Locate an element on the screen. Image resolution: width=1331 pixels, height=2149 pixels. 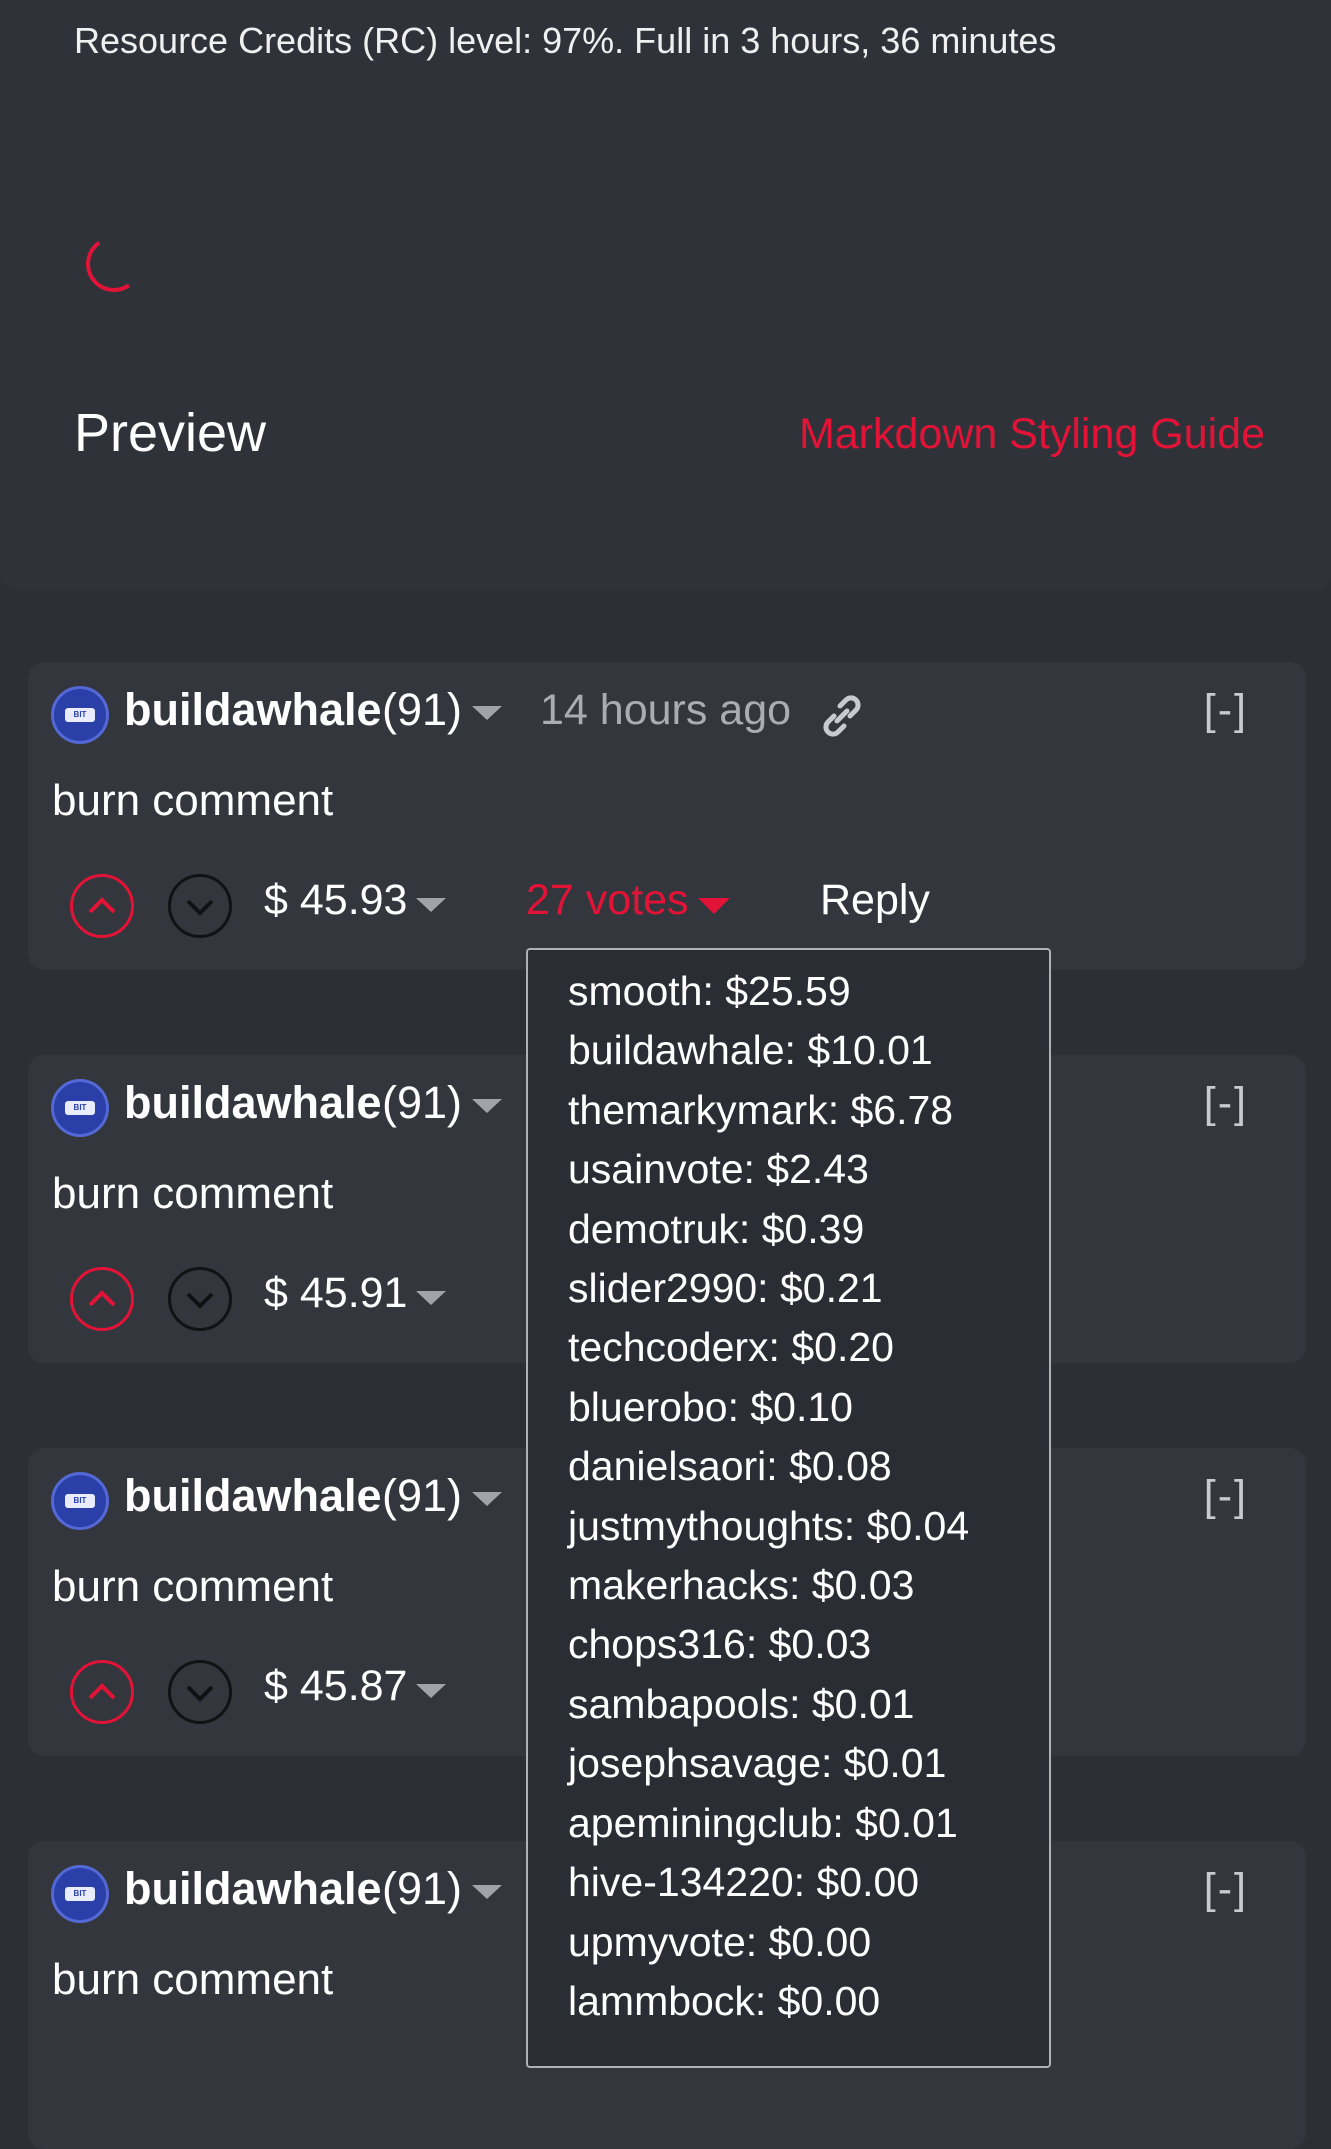
voter-item: upmyvote: $0.00 is located at coordinates (808, 1942).